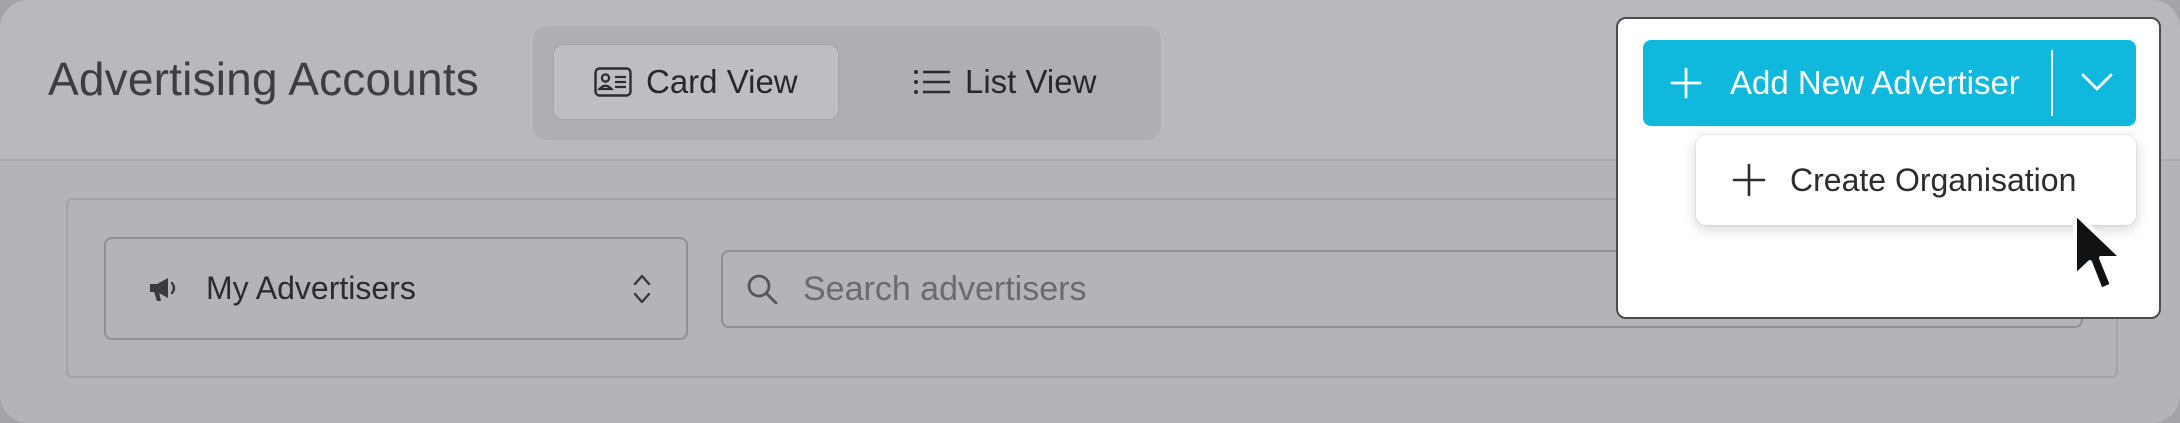 The width and height of the screenshot is (2180, 423). Describe the element at coordinates (1875, 82) in the screenshot. I see `add-new-advertiser-label: Add New Advertiser` at that location.